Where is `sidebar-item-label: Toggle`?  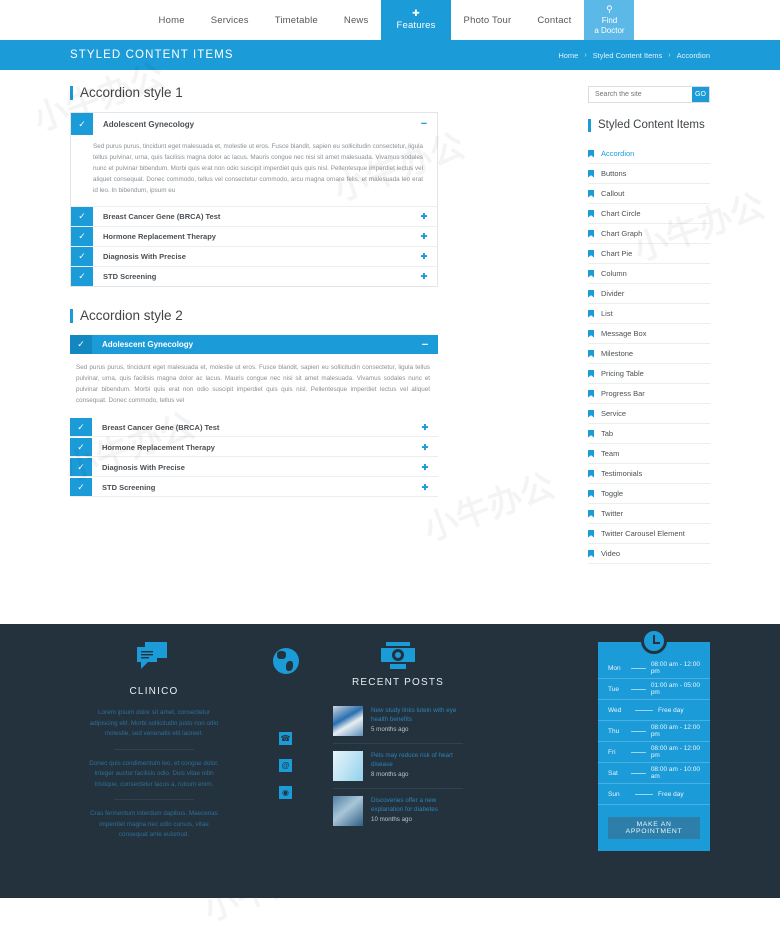
sidebar-item-label: Toggle is located at coordinates (612, 493).